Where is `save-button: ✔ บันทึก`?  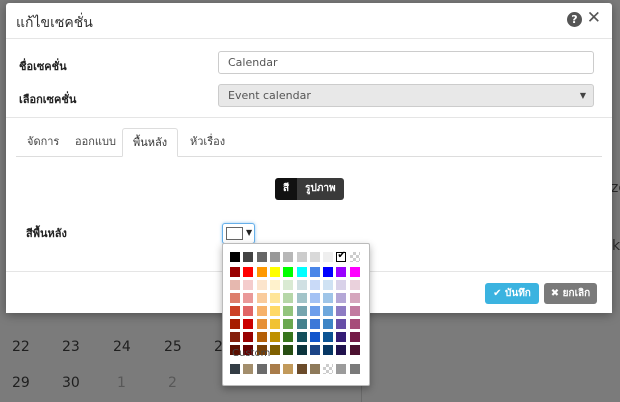
save-button: ✔ บันทึก is located at coordinates (512, 293).